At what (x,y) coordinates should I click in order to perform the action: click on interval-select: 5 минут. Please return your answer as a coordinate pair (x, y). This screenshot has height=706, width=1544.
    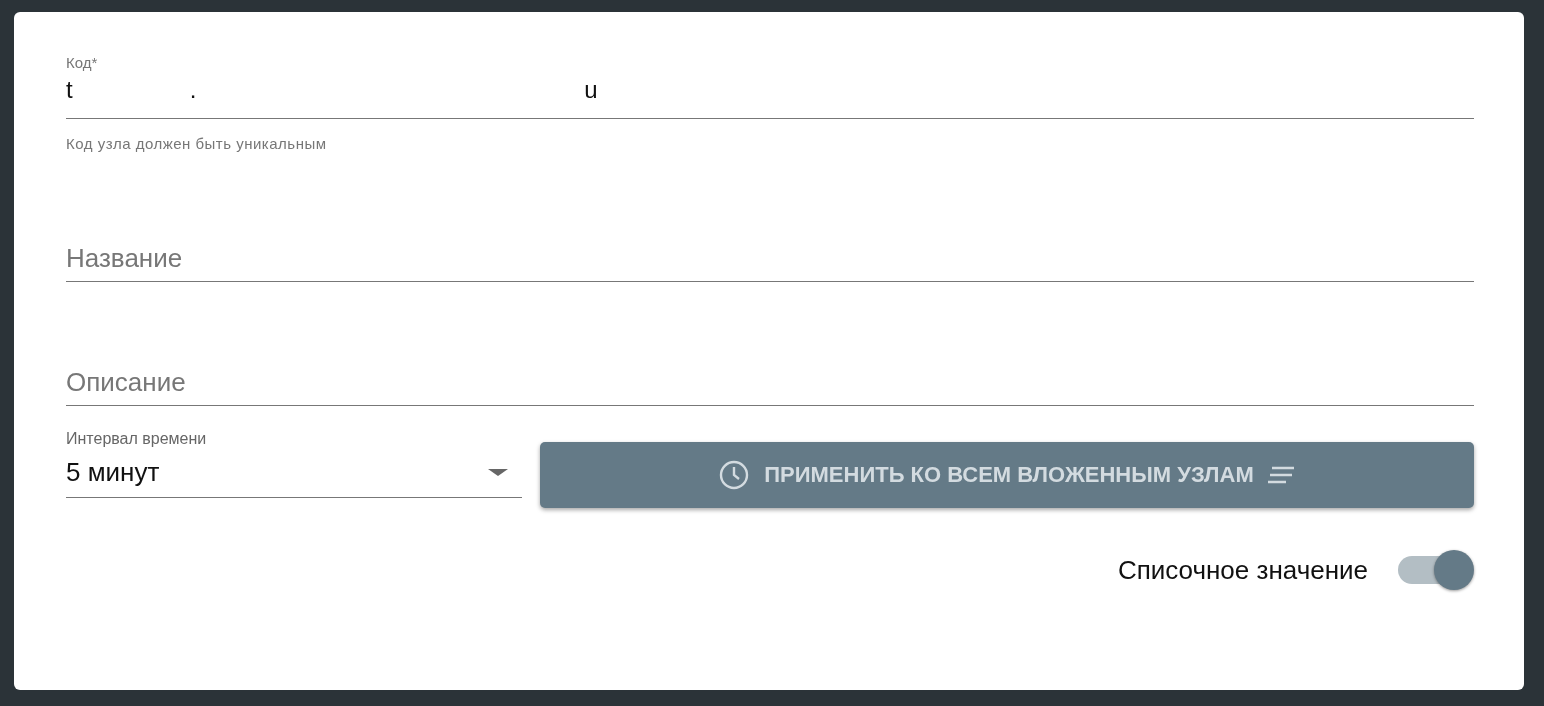
    Looking at the image, I should click on (294, 473).